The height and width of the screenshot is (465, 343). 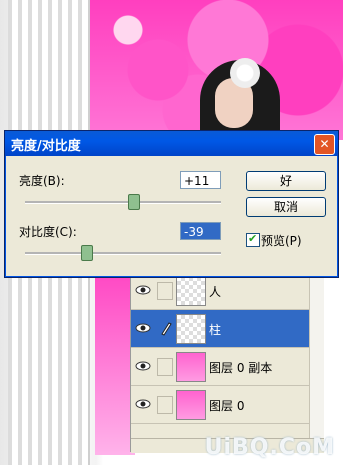 What do you see at coordinates (286, 207) in the screenshot?
I see `cancel-button: 取消` at bounding box center [286, 207].